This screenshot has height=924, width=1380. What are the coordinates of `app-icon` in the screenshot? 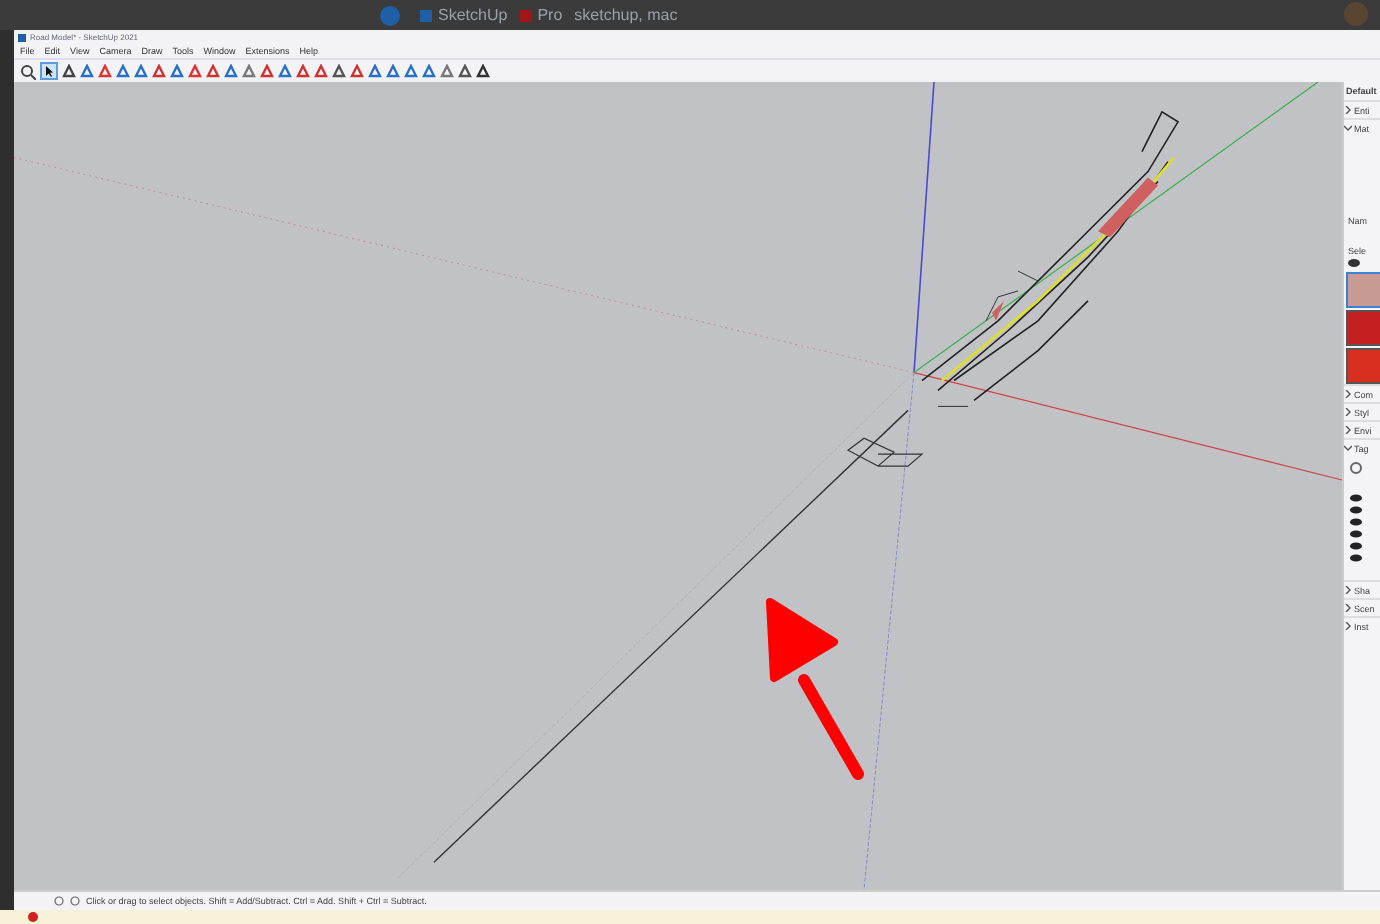 It's located at (22, 37).